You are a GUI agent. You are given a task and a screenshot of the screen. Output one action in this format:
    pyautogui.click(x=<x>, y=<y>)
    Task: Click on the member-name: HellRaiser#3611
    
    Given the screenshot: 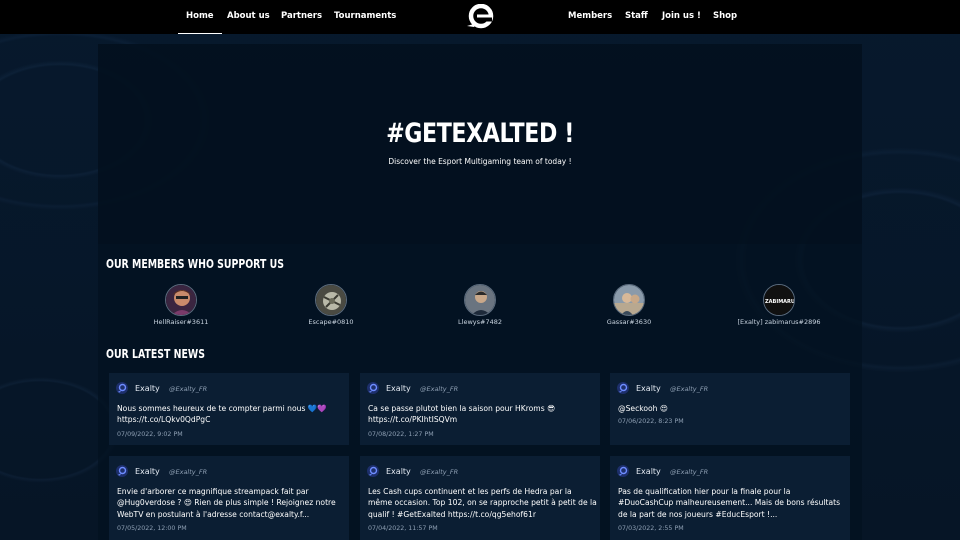 What is the action you would take?
    pyautogui.click(x=181, y=322)
    